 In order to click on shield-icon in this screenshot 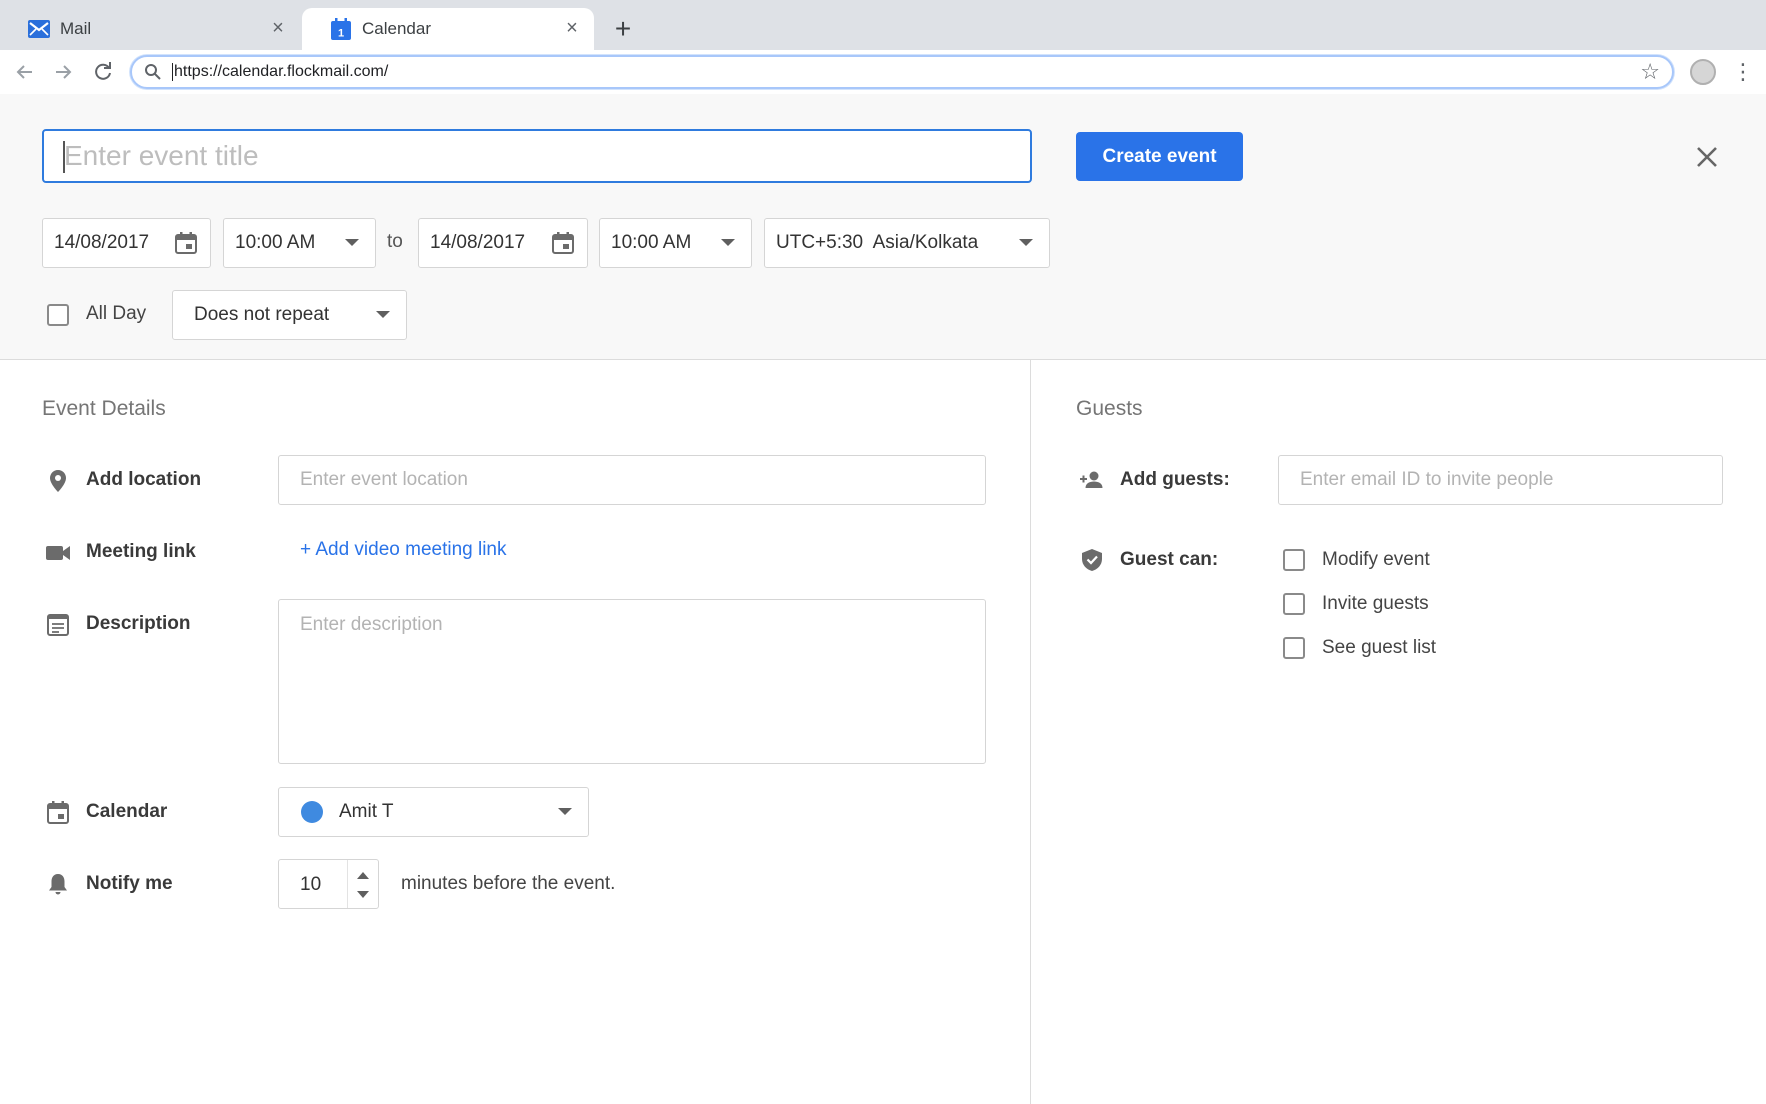, I will do `click(1092, 560)`.